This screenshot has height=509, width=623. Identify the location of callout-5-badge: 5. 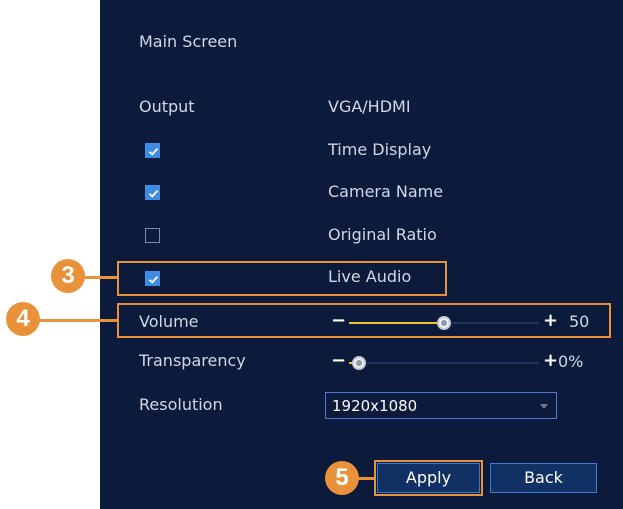
(342, 478).